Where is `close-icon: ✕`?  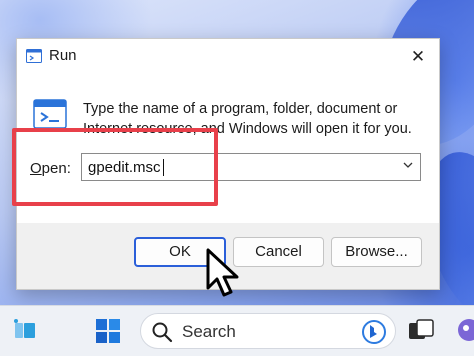 close-icon: ✕ is located at coordinates (418, 56).